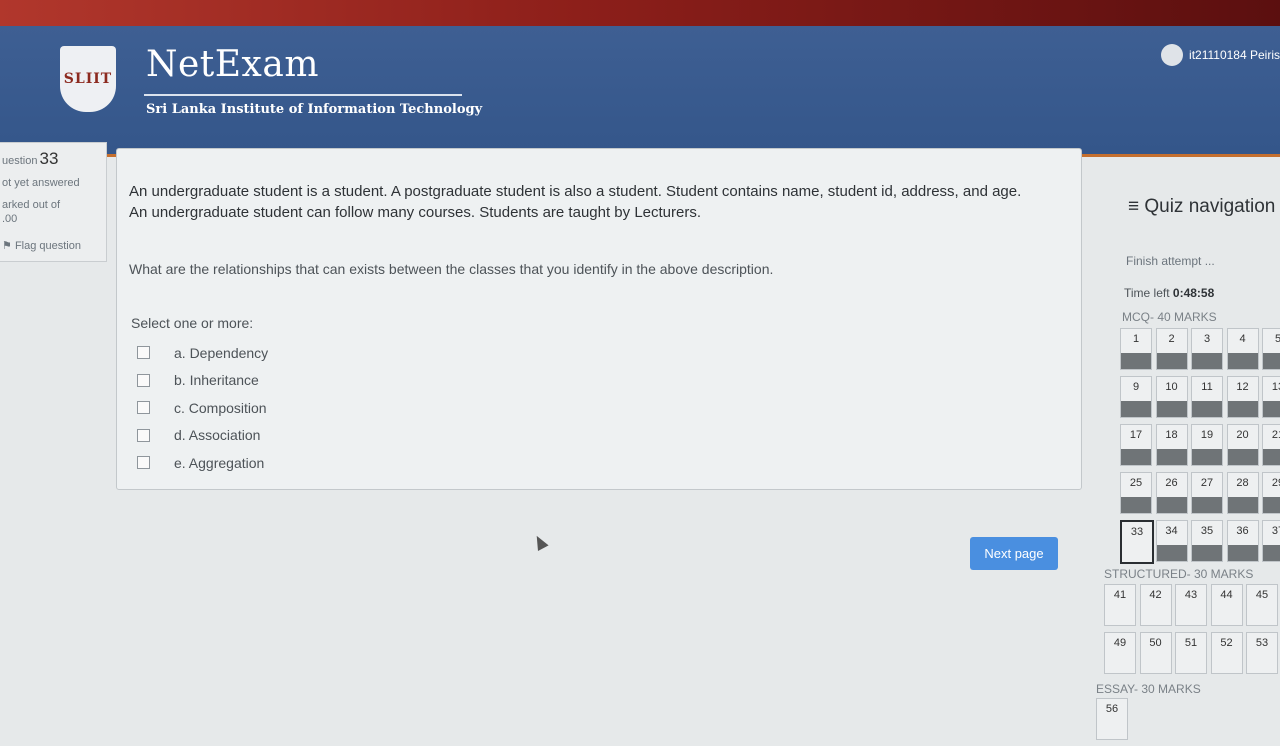 The image size is (1280, 746). Describe the element at coordinates (1136, 445) in the screenshot. I see `quiz-nav-button: 17` at that location.